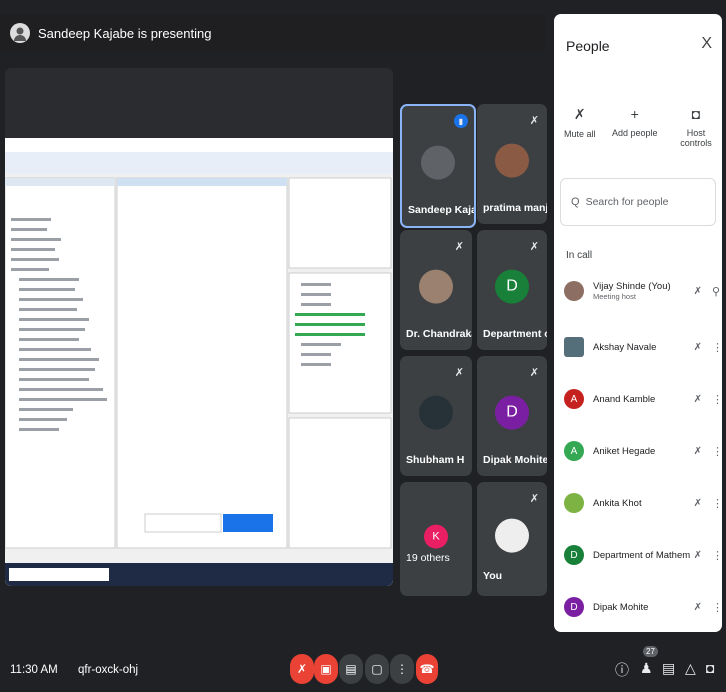 This screenshot has width=726, height=692. I want to click on search-placeholder: Search for people, so click(627, 202).